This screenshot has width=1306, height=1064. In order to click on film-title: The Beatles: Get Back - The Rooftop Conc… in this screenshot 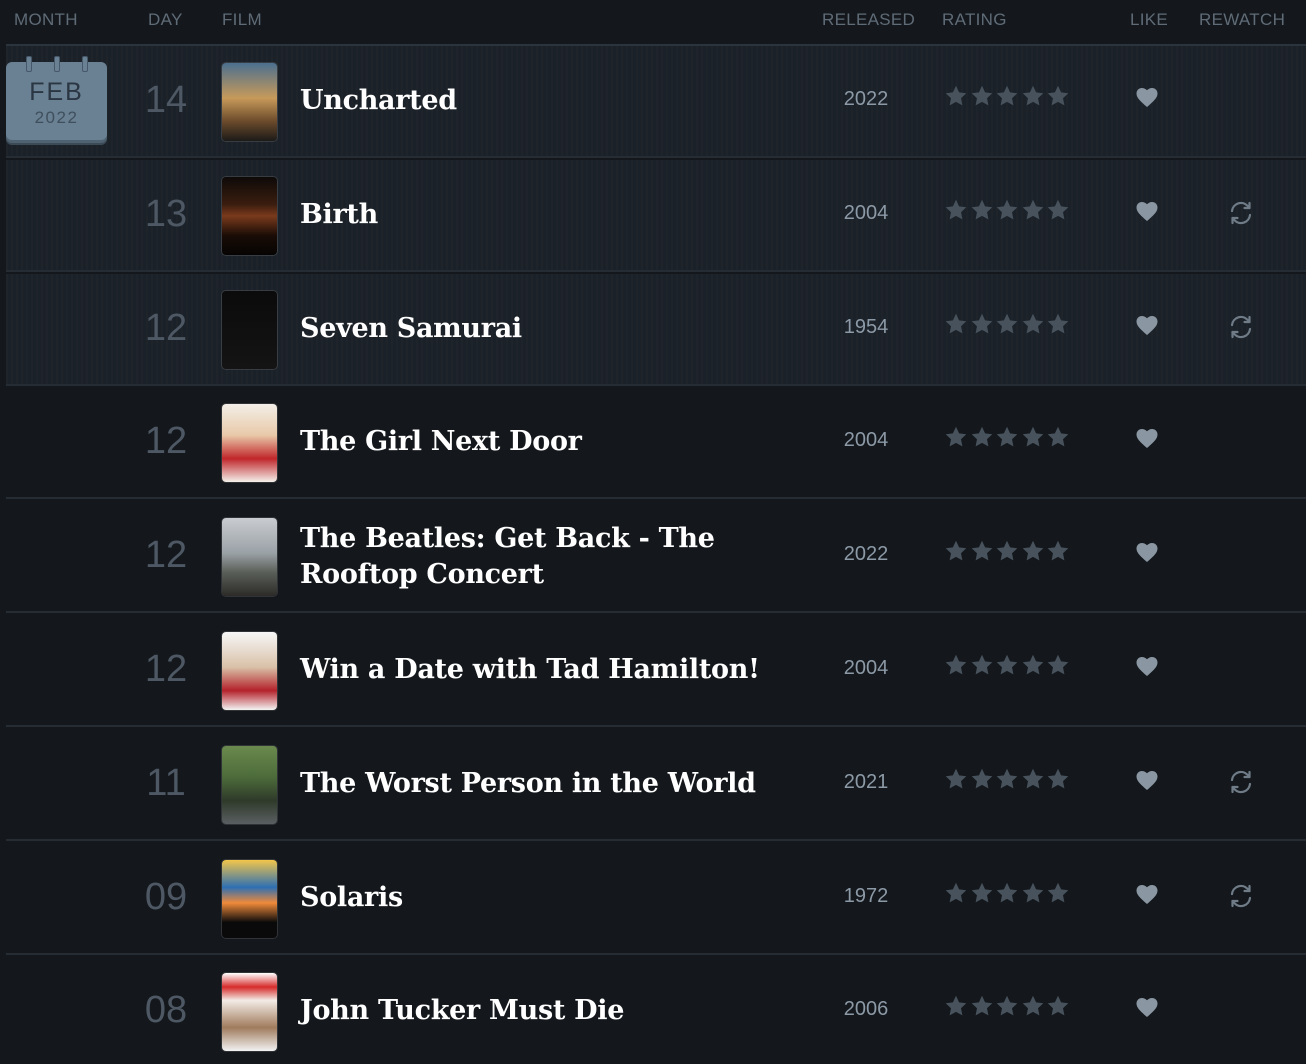, I will do `click(535, 557)`.